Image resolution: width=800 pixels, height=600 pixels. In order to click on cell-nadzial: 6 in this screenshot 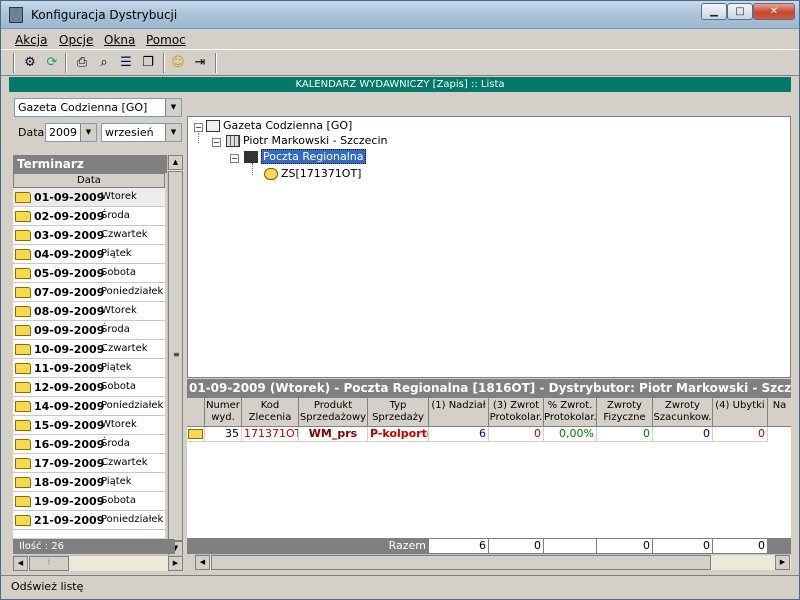, I will do `click(459, 434)`.